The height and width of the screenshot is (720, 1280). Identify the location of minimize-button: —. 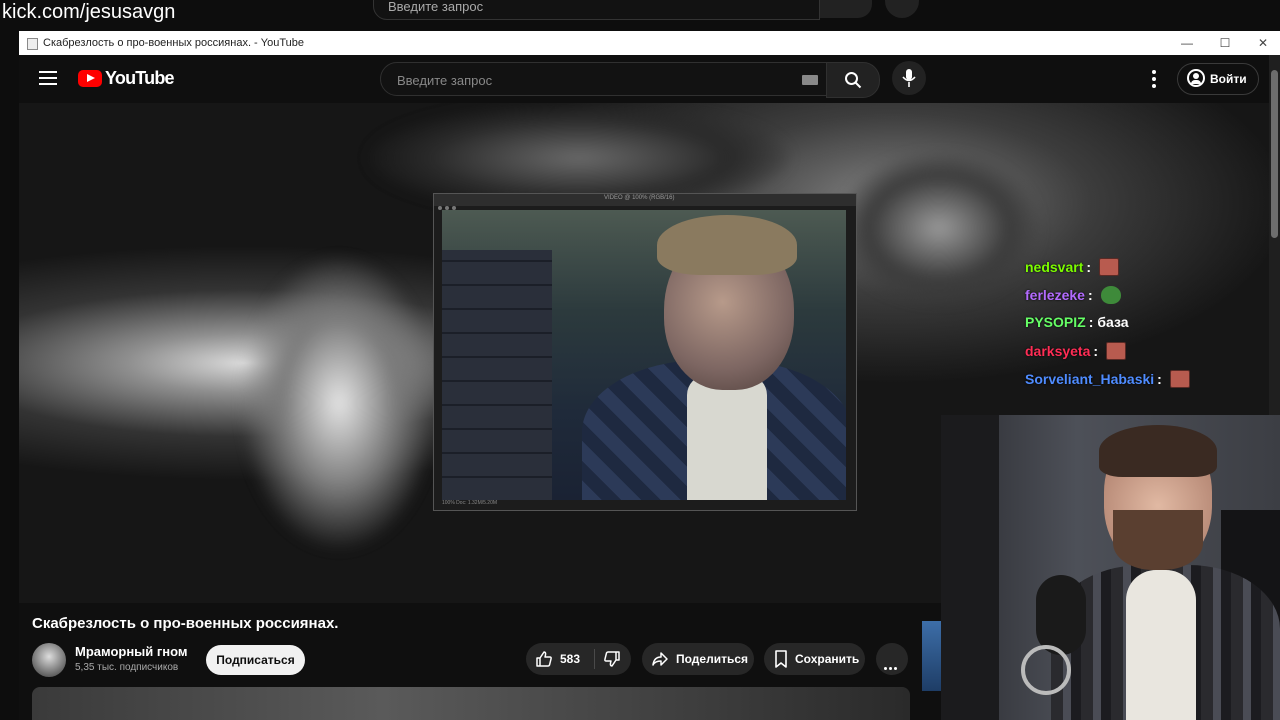
(1187, 43).